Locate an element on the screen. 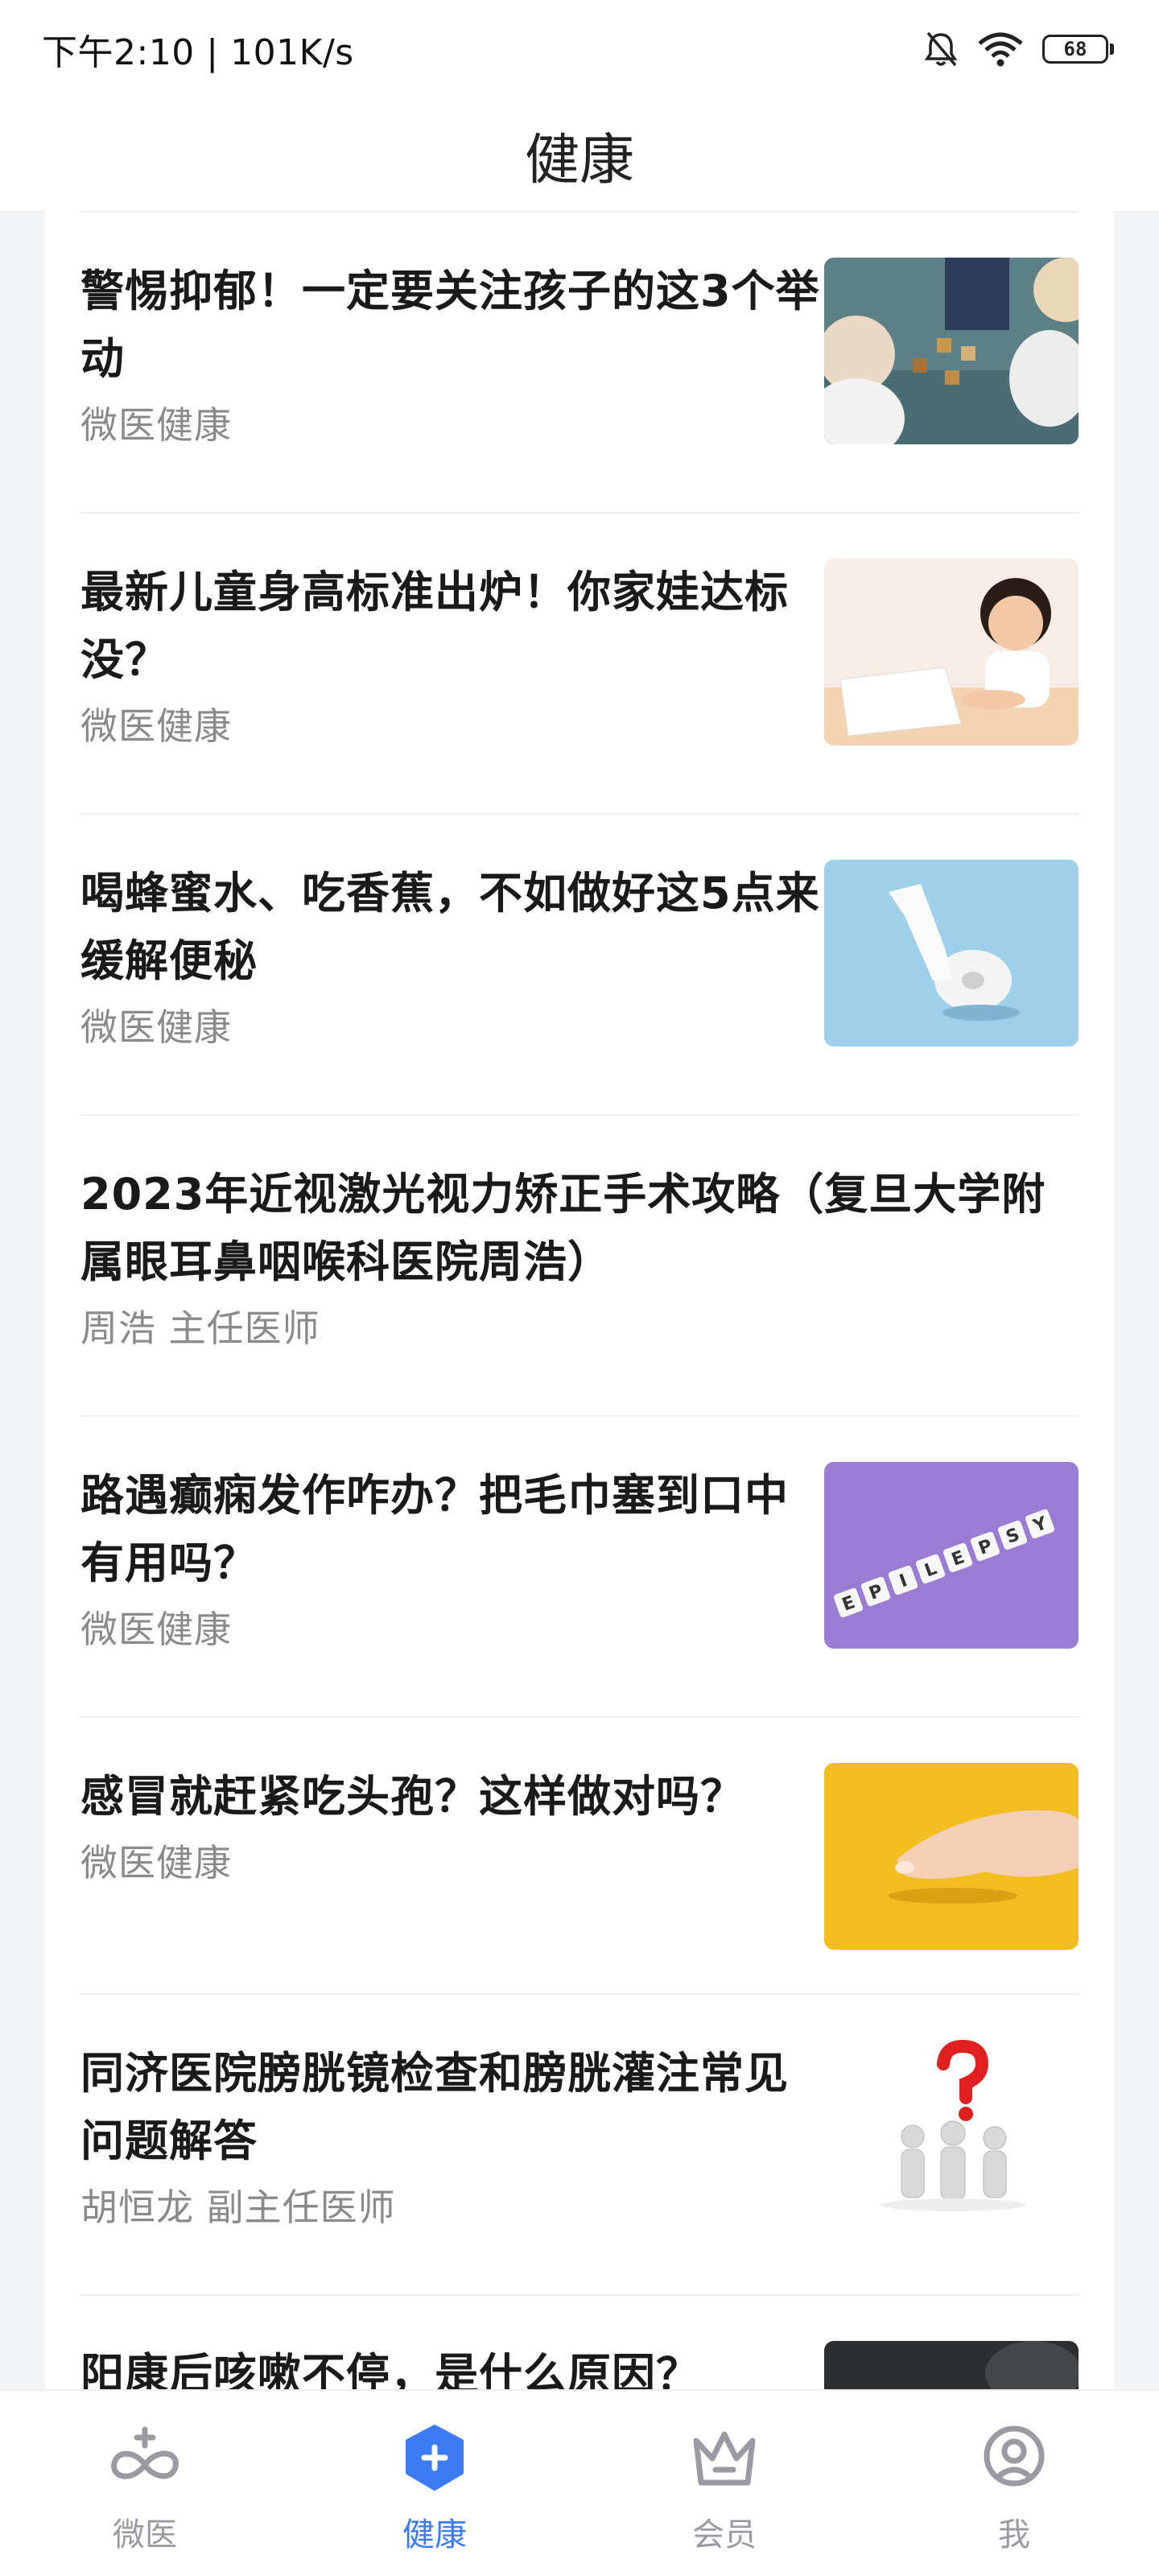  article-title: 同济医院膀胱镜检查和膀胱灌注常见问题解答 is located at coordinates (434, 2107).